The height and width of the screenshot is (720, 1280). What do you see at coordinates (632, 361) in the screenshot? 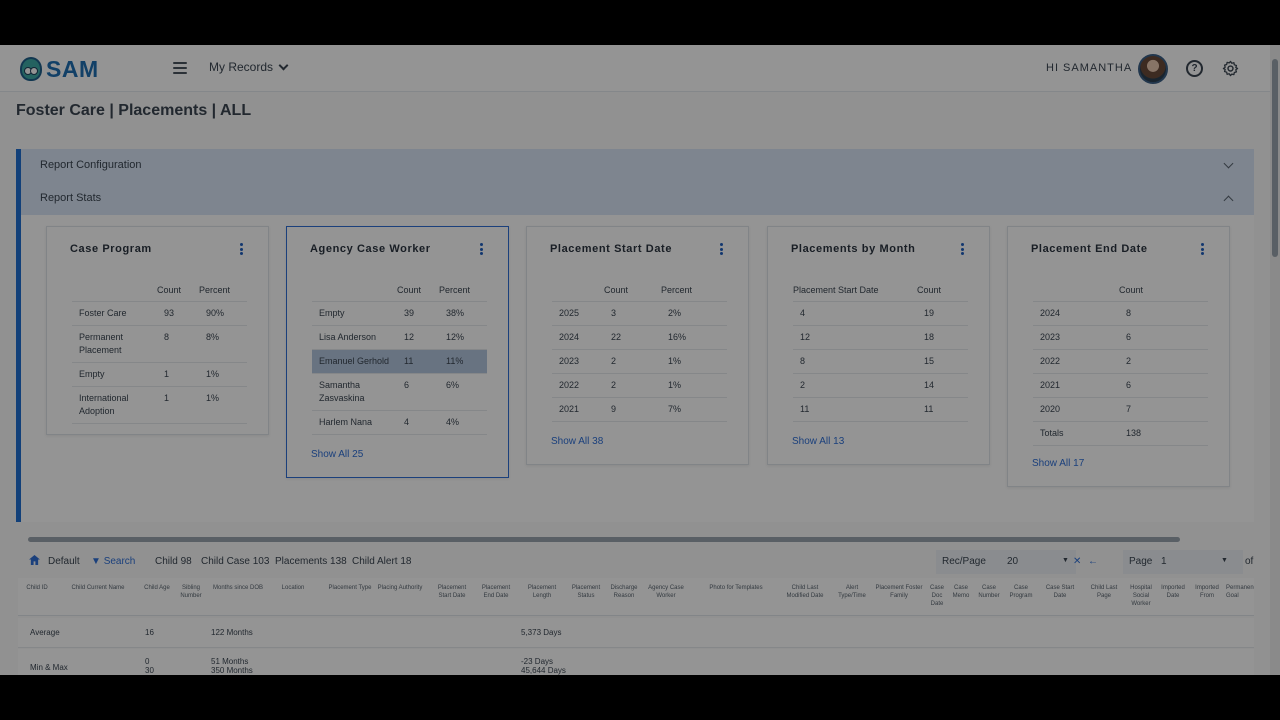
I see `row-count: 2` at bounding box center [632, 361].